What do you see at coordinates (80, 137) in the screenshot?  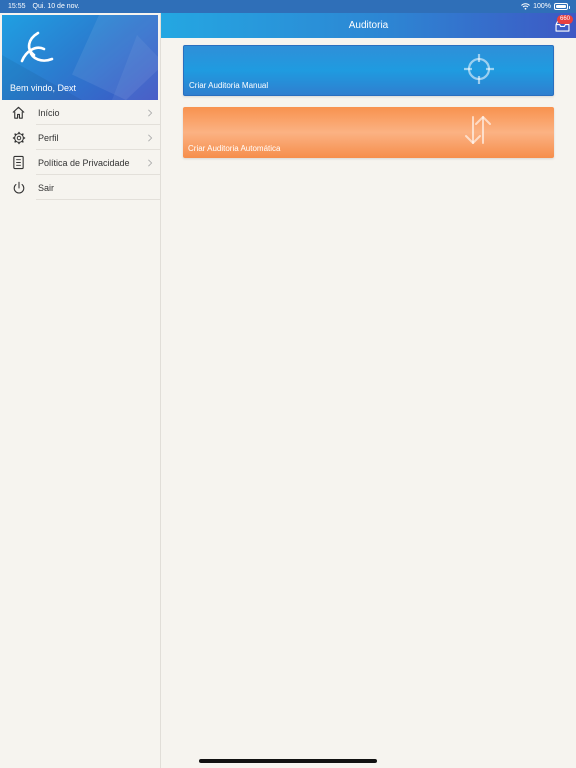 I see `sidebar-item-perfil: Perfil` at bounding box center [80, 137].